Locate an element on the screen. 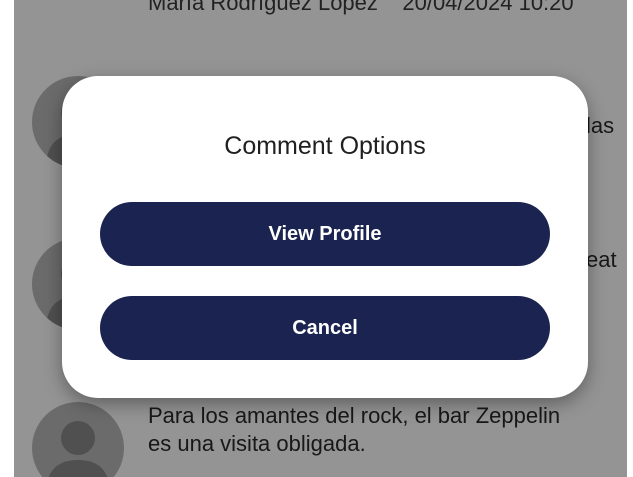 This screenshot has height=477, width=633. view-profile-button: View Profile is located at coordinates (325, 234).